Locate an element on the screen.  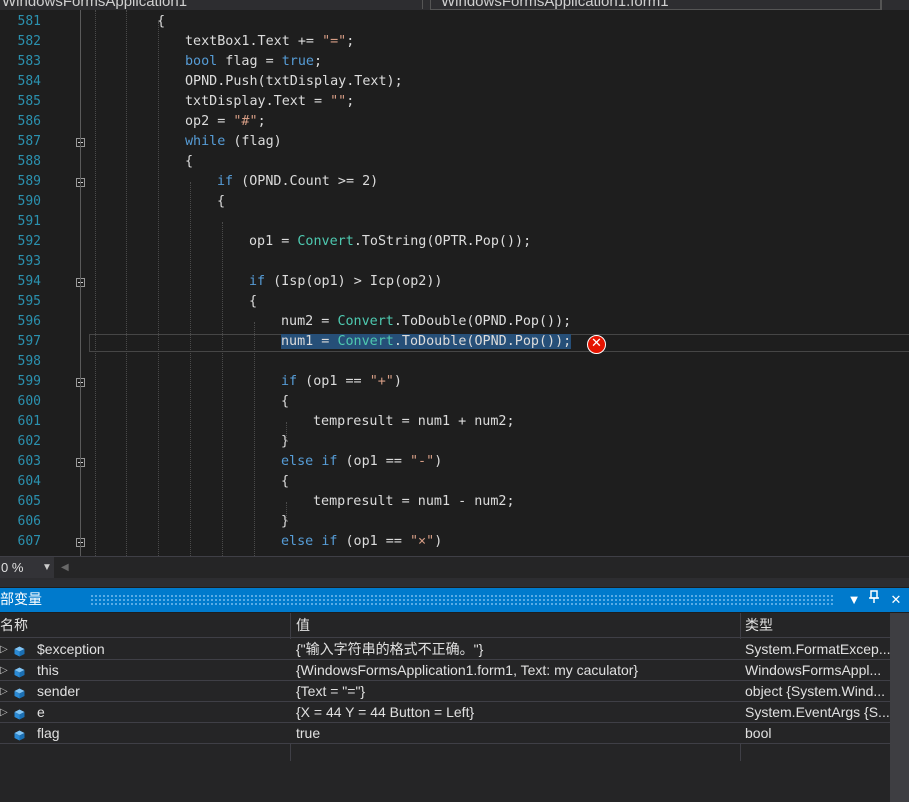
close-icon: ✕ is located at coordinates (896, 600).